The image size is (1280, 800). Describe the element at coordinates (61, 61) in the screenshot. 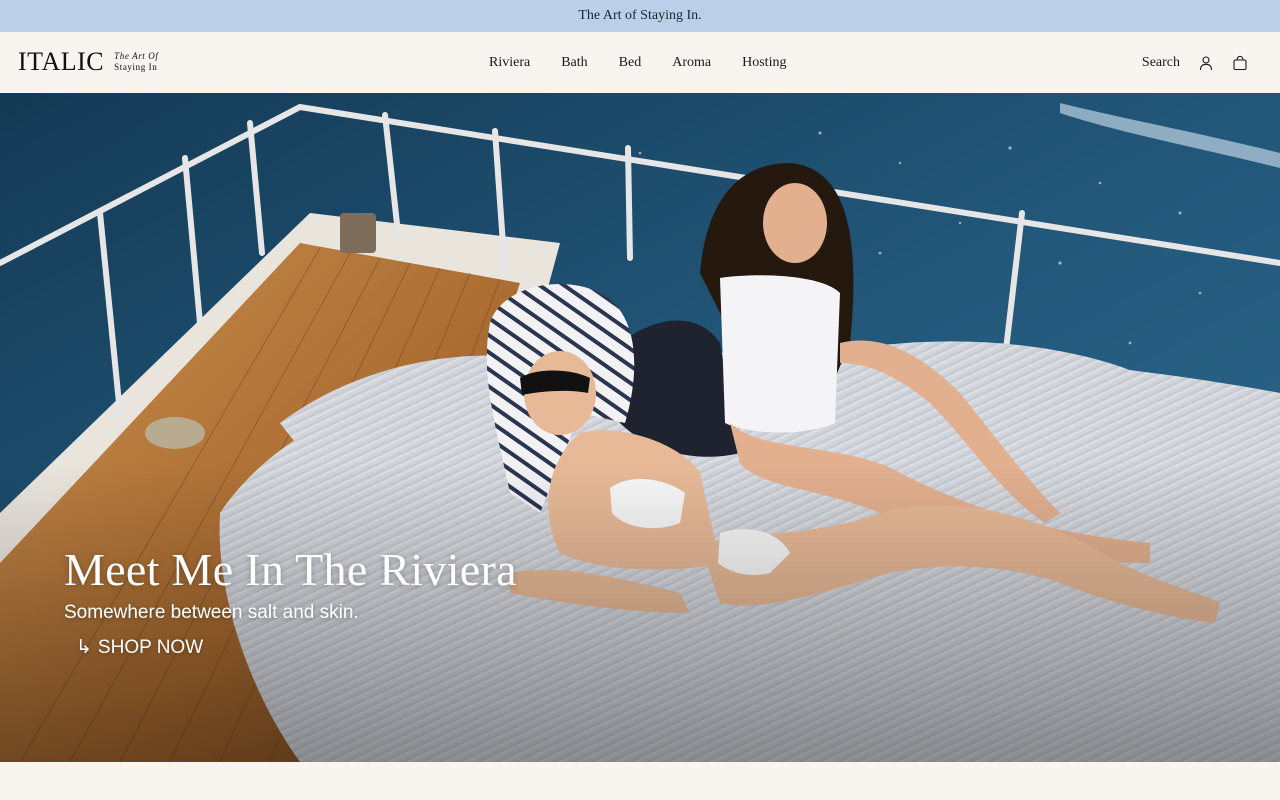

I see `brand-name: ITALIC` at that location.